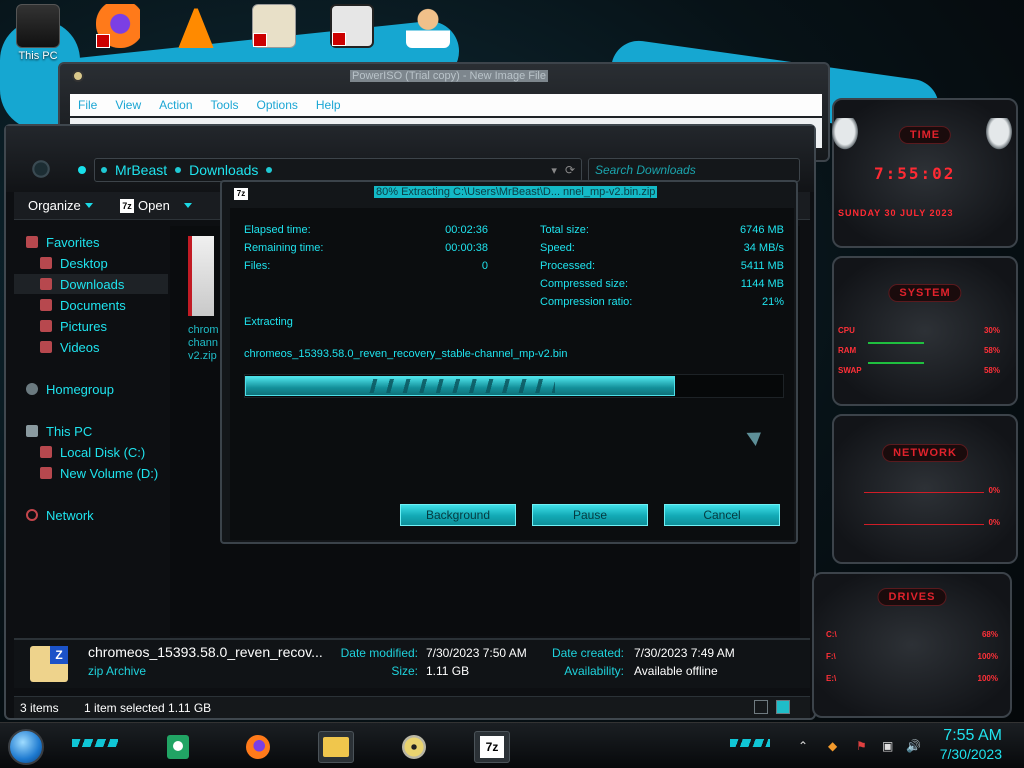 This screenshot has width=1024, height=768. What do you see at coordinates (38, 56) in the screenshot?
I see `desktop-icon-label: This PC` at bounding box center [38, 56].